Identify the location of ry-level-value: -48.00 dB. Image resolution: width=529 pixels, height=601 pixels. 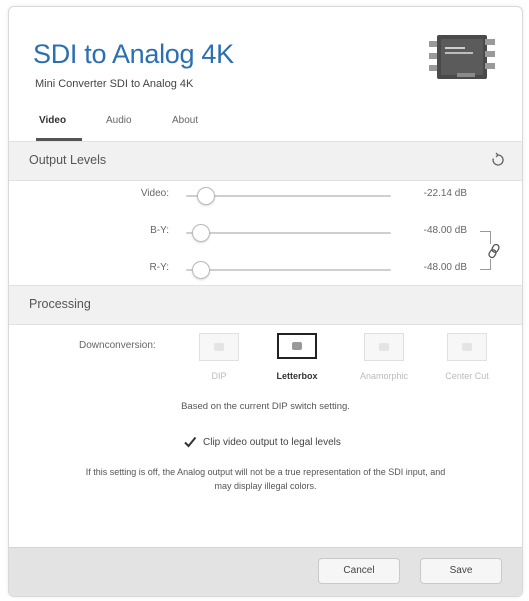
(445, 267).